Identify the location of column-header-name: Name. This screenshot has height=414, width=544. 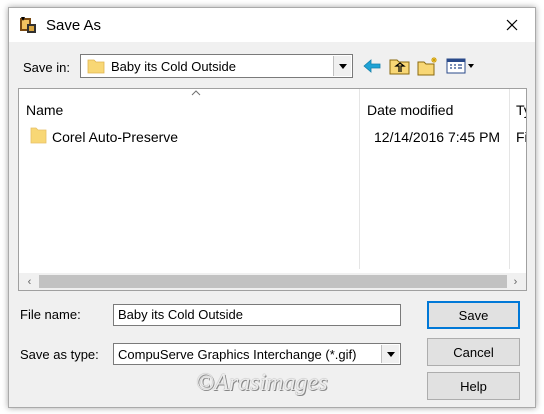
(44, 110).